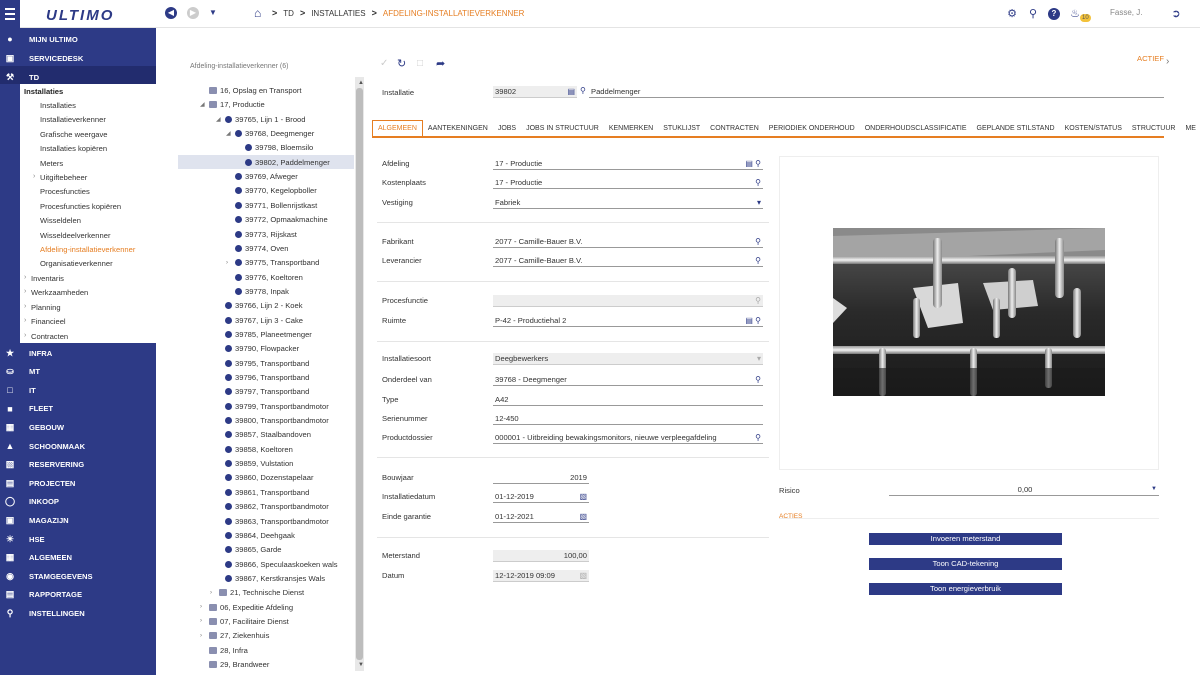  I want to click on tree-node: 39796, Transportband, so click(262, 377).